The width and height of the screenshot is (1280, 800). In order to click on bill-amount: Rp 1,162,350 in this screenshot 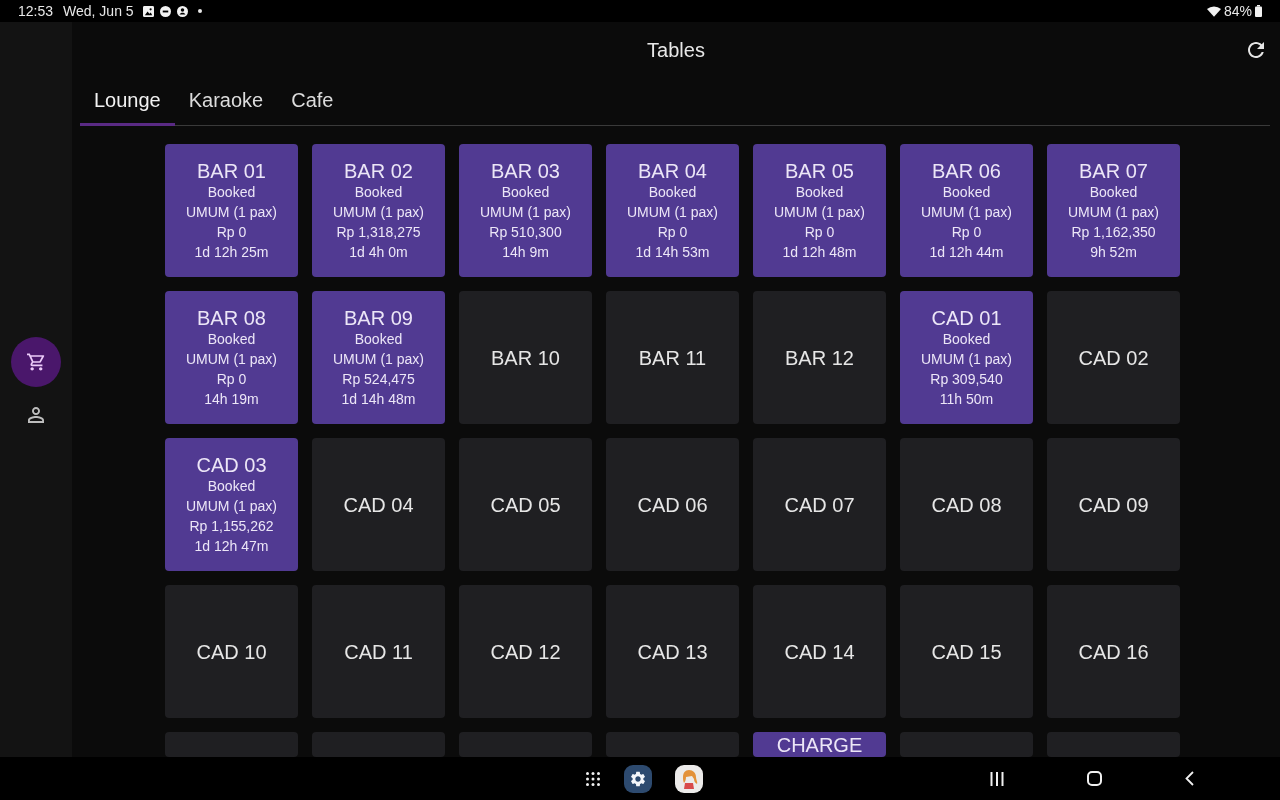, I will do `click(1113, 232)`.